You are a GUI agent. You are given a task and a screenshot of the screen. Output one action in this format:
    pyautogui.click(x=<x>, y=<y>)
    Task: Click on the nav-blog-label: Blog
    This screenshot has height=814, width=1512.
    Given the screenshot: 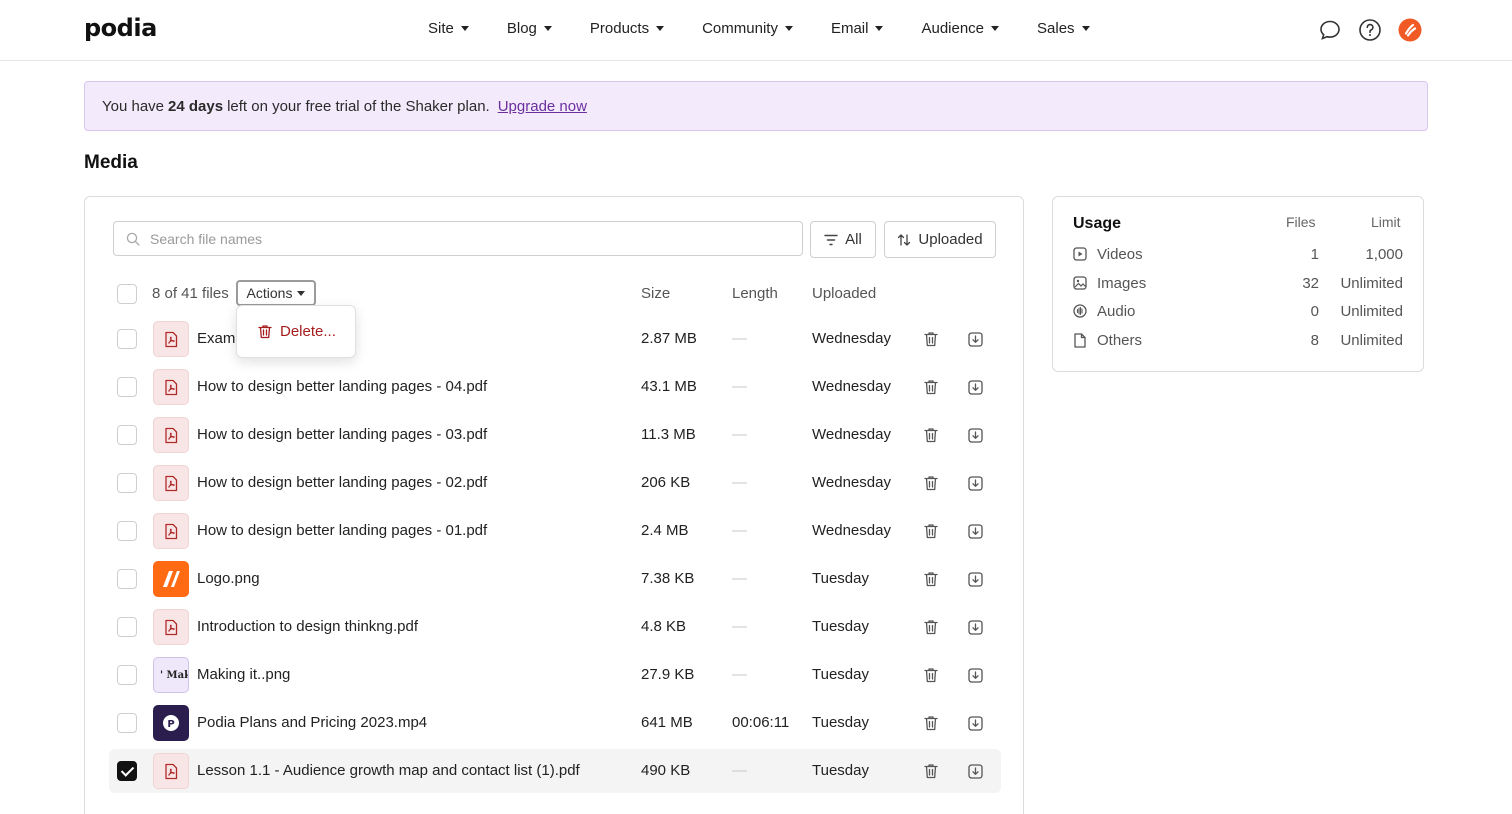 What is the action you would take?
    pyautogui.click(x=521, y=28)
    